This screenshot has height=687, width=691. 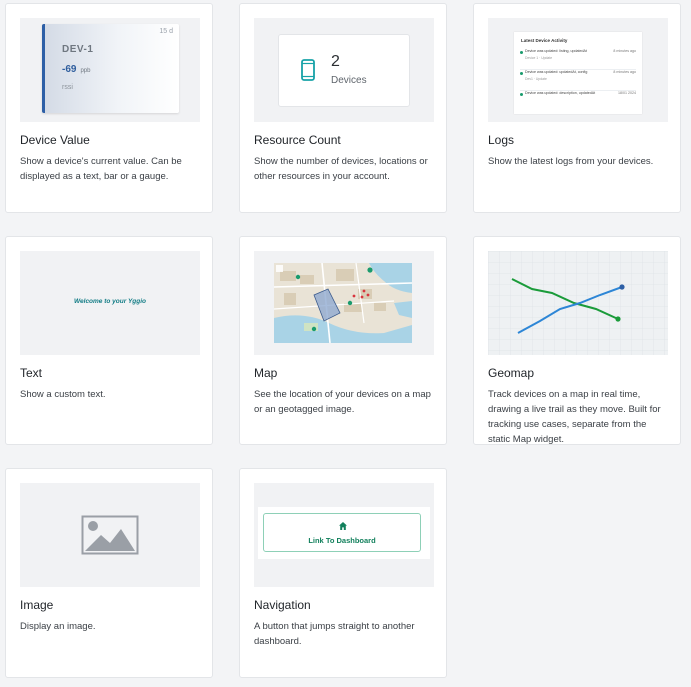 I want to click on resource-count-number: 2, so click(x=335, y=61).